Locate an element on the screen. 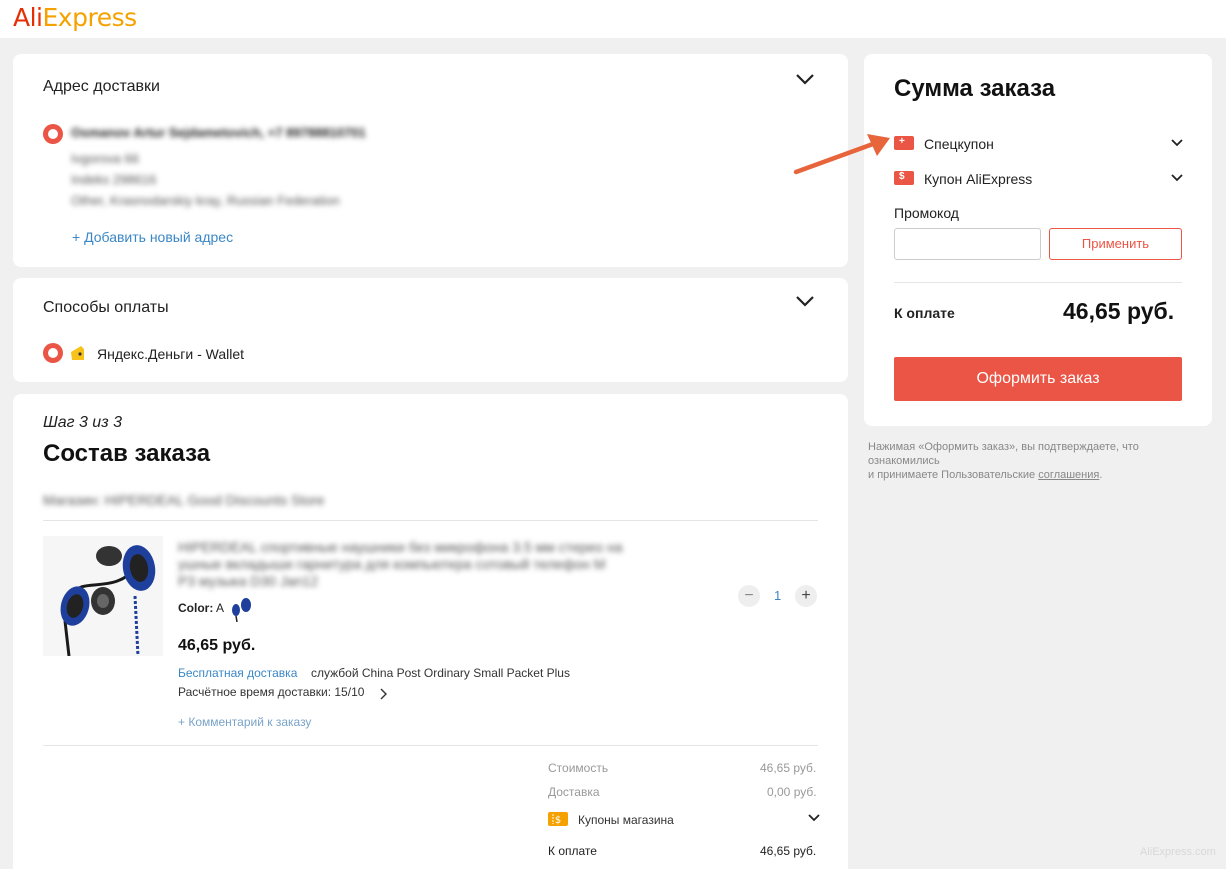  order-to-pay-label: К оплате is located at coordinates (572, 851).